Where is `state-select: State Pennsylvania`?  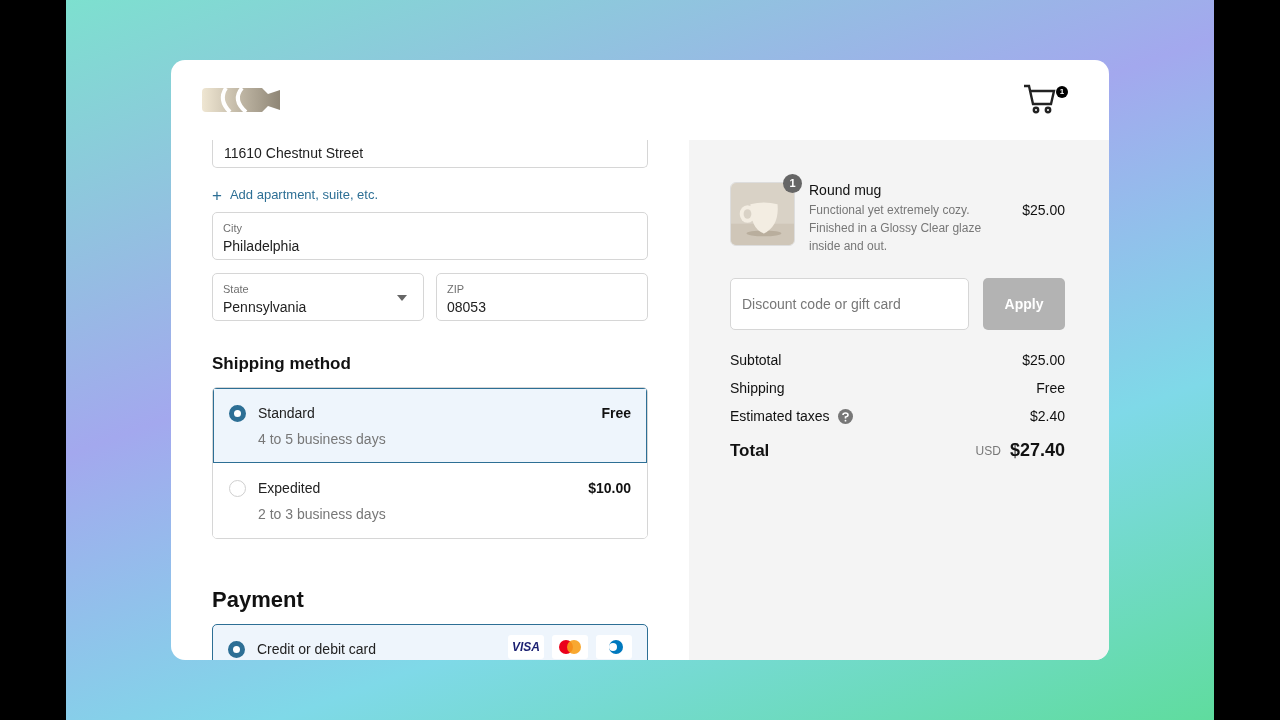 state-select: State Pennsylvania is located at coordinates (318, 297).